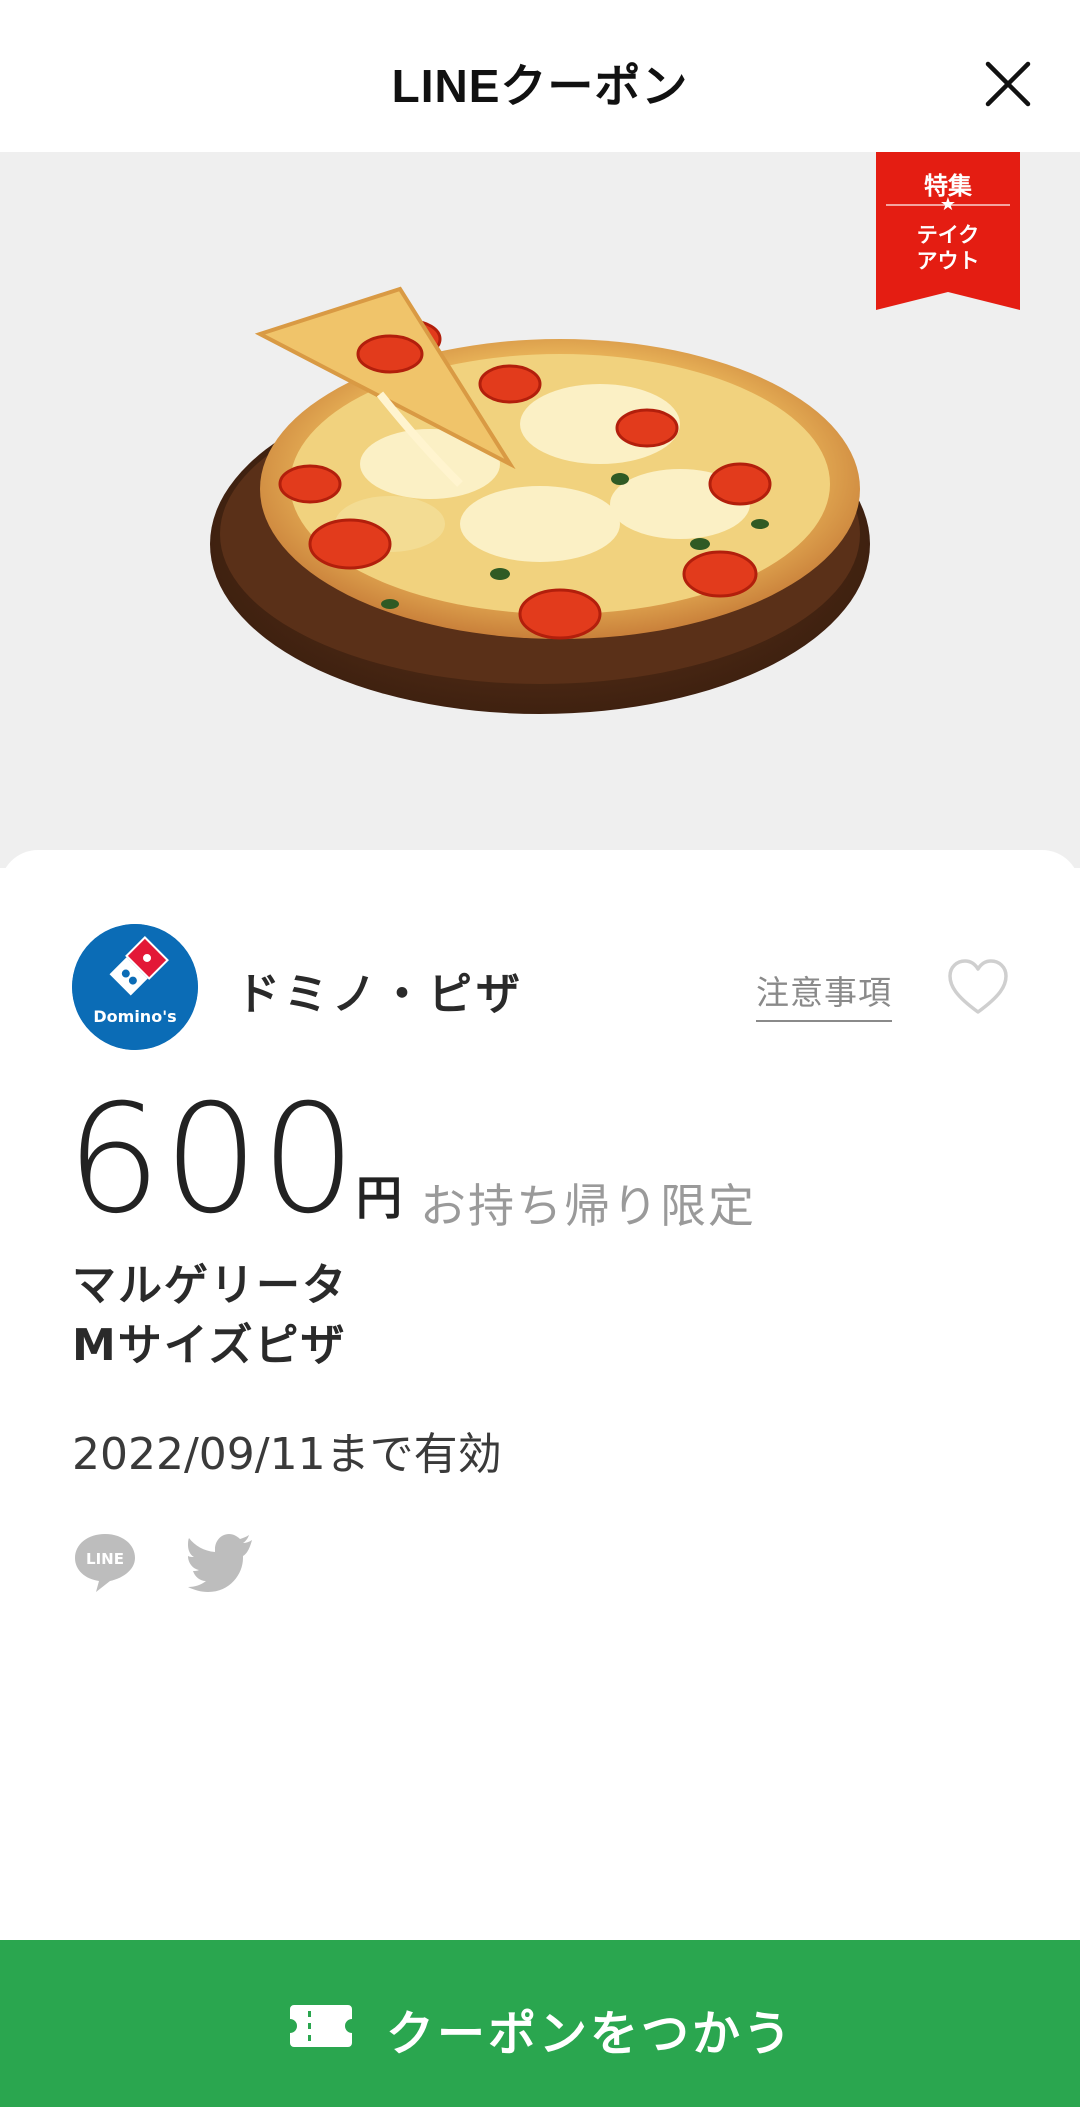 This screenshot has width=1080, height=2107. Describe the element at coordinates (948, 204) in the screenshot. I see `badge-star-icon: ★` at that location.